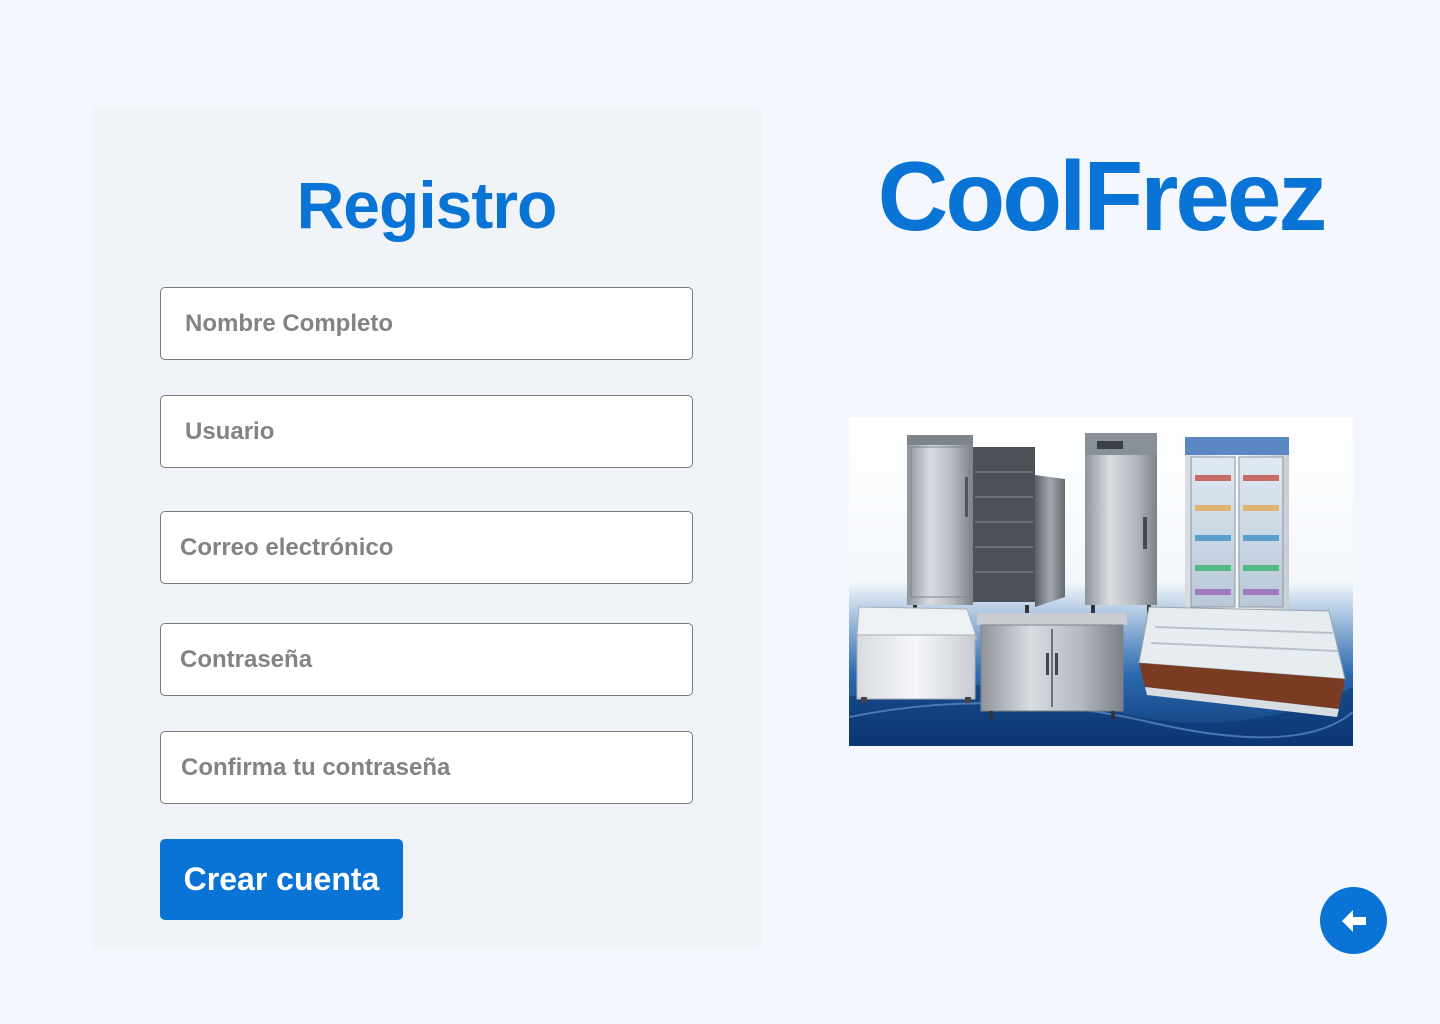 The width and height of the screenshot is (1440, 1024). Describe the element at coordinates (426, 659) in the screenshot. I see `password-input` at that location.